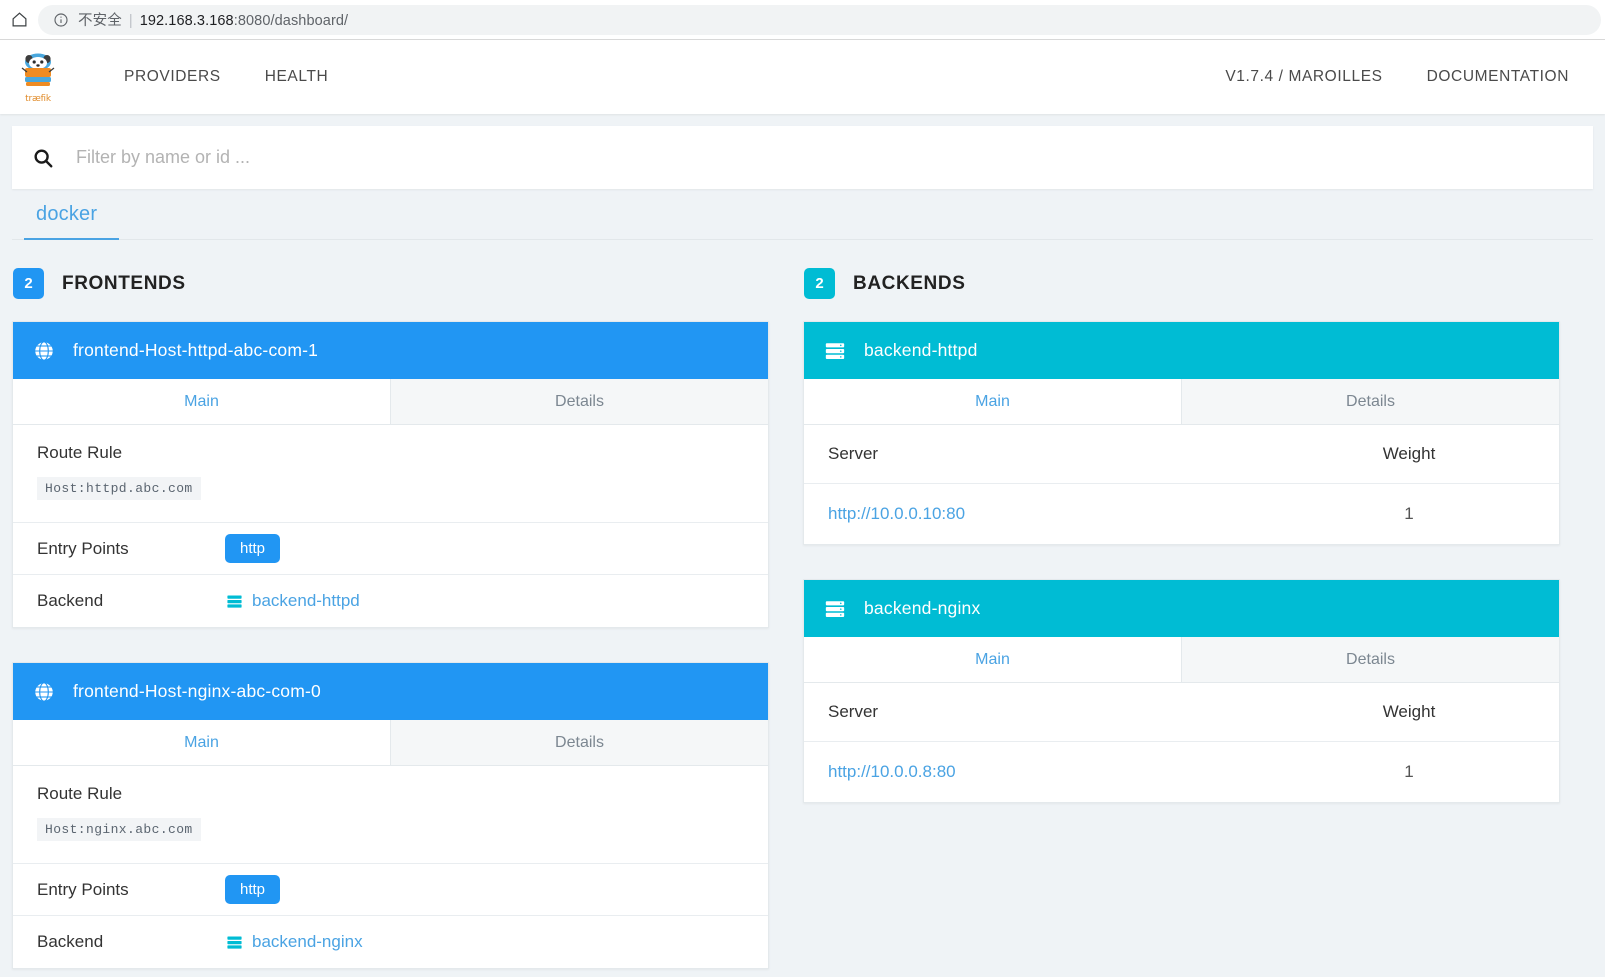  I want to click on search-input, so click(825, 157).